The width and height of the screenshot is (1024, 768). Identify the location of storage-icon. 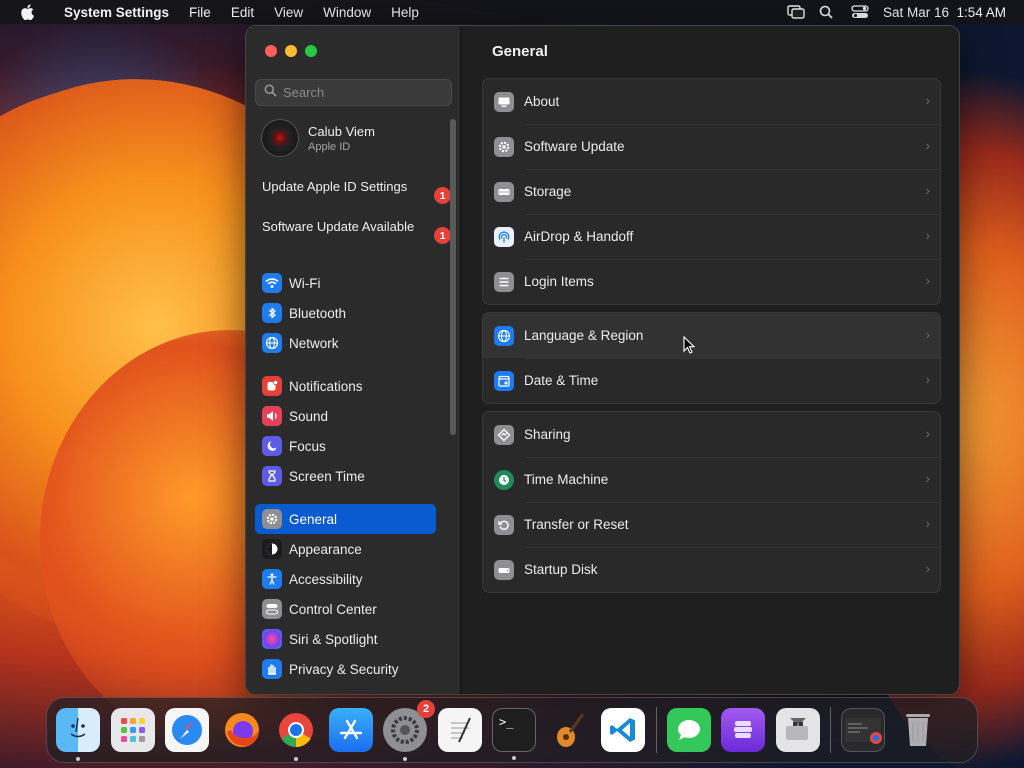
(504, 191).